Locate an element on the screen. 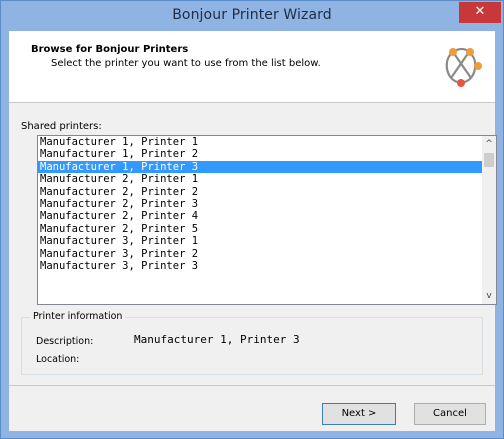 This screenshot has height=439, width=504. list-item: Manufacturer 2, Printer 5 is located at coordinates (260, 229).